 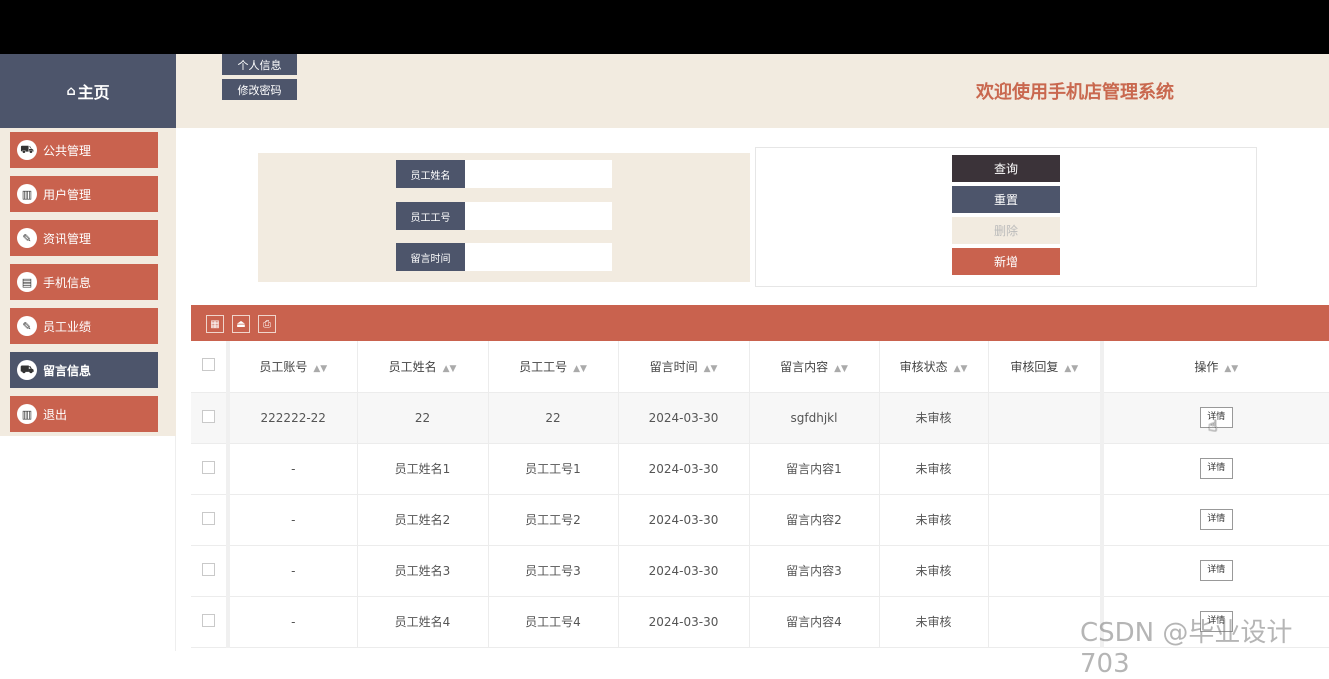 I want to click on select-all-checkbox, so click(x=208, y=365).